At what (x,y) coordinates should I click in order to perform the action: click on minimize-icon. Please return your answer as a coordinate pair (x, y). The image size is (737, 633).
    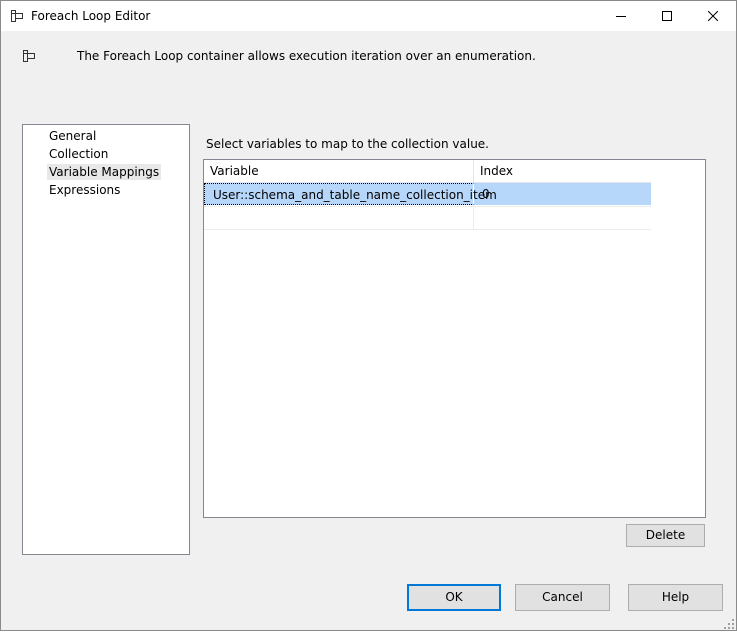
    Looking at the image, I should click on (621, 16).